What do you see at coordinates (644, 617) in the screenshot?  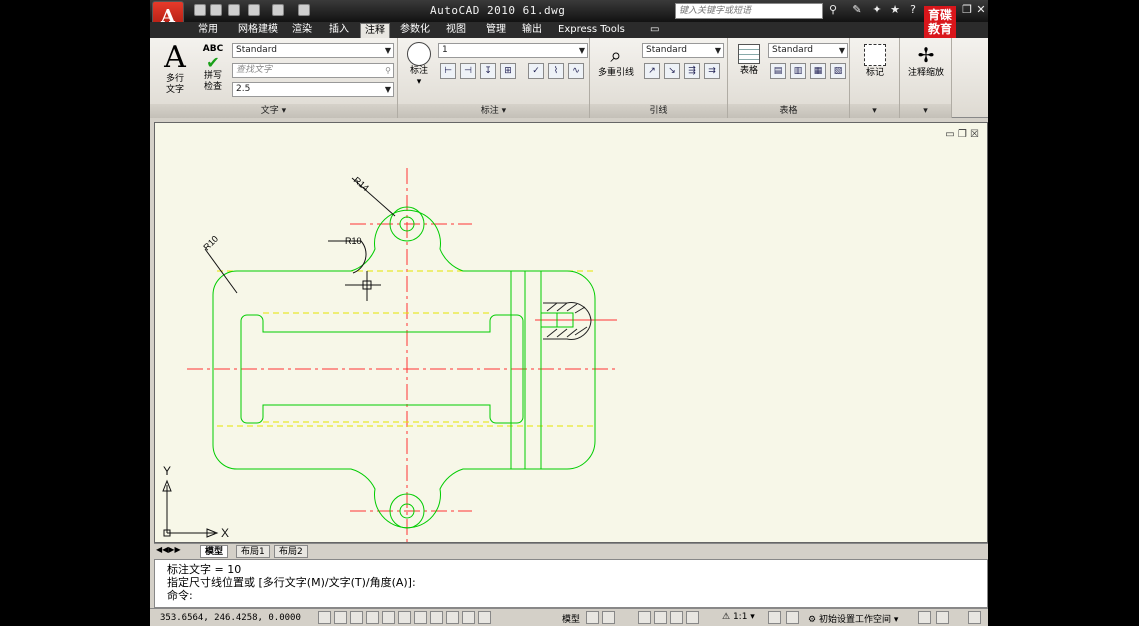 I see `pan-icon` at bounding box center [644, 617].